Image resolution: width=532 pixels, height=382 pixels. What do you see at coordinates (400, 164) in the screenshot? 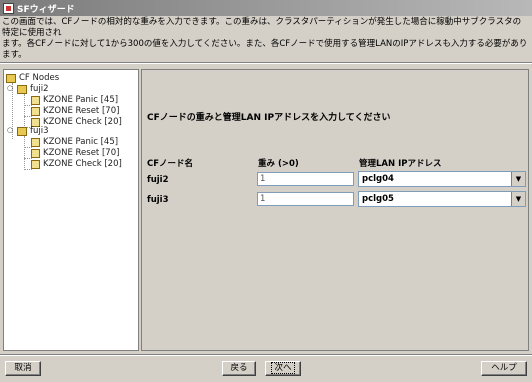
I see `column-header-ip: 管理LAN IPアドレス` at bounding box center [400, 164].